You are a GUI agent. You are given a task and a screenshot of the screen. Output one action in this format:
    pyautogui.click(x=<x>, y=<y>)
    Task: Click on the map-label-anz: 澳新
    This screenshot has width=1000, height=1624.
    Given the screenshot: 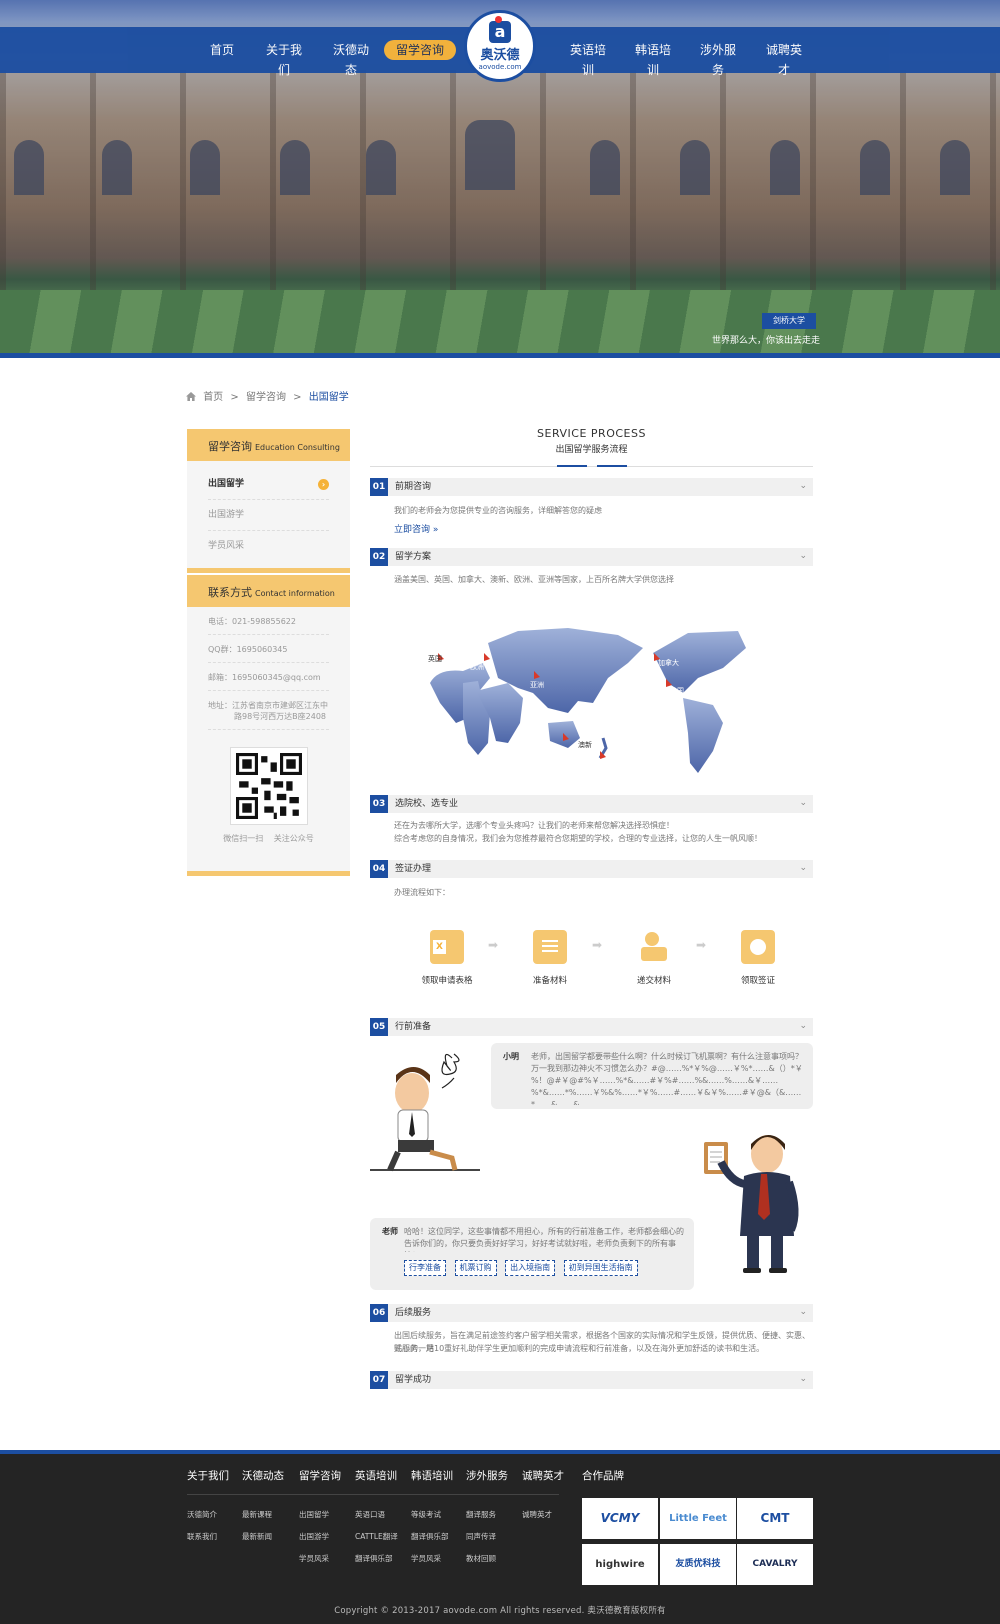 What is the action you would take?
    pyautogui.click(x=585, y=744)
    